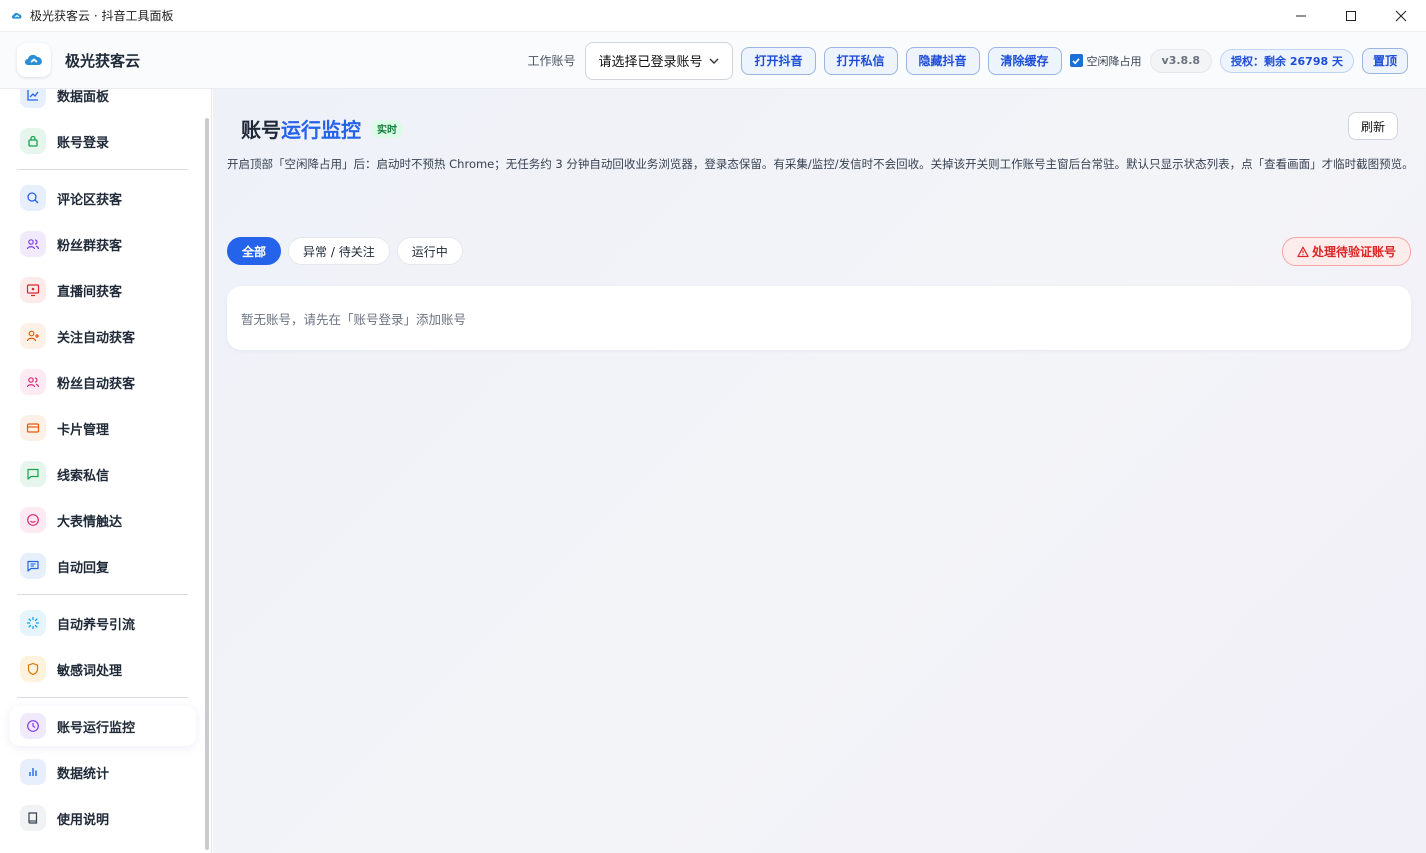 This screenshot has height=853, width=1426. What do you see at coordinates (33, 772) in the screenshot?
I see `bar-chart-icon` at bounding box center [33, 772].